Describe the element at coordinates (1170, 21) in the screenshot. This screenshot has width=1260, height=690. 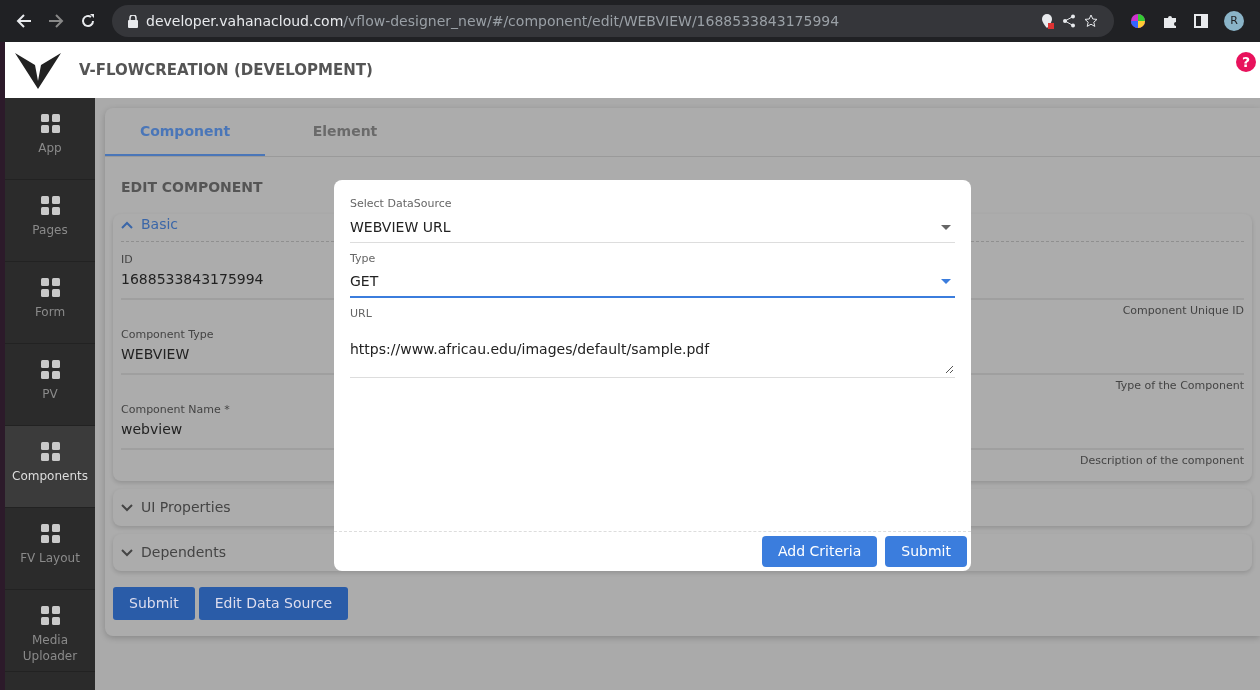
I see `puzzle-icon` at that location.